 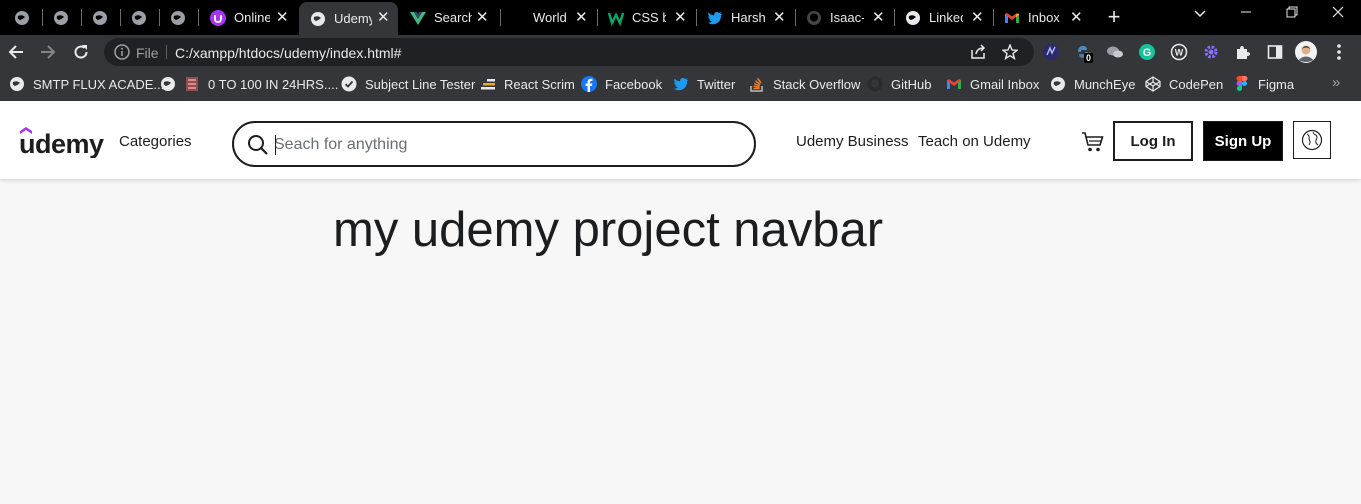 I want to click on extension-gear-icon, so click(x=1211, y=52).